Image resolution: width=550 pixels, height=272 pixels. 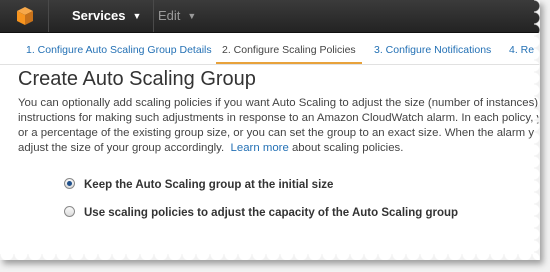 I want to click on radio-keep-initial-size, so click(x=69, y=183).